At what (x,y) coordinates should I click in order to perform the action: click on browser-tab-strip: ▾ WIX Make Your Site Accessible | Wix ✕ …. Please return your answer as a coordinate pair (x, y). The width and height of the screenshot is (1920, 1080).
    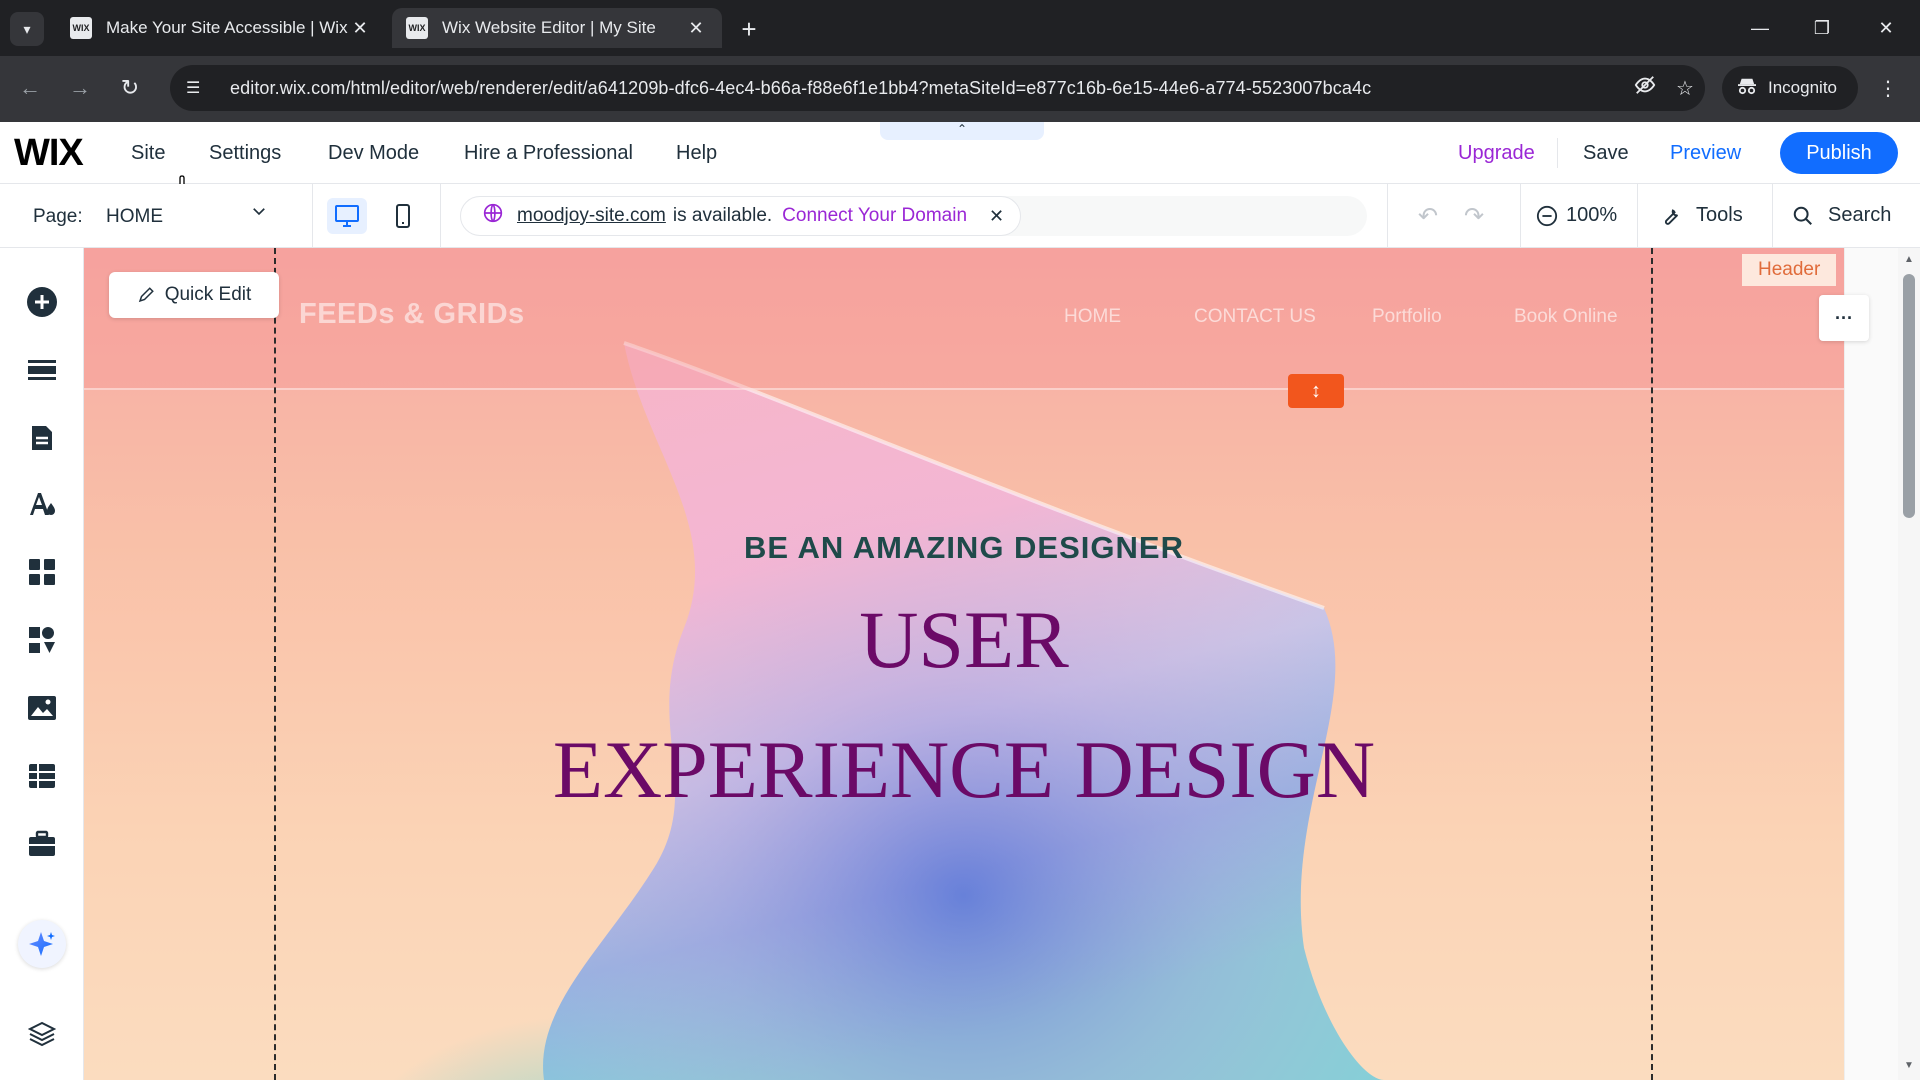
    Looking at the image, I should click on (960, 28).